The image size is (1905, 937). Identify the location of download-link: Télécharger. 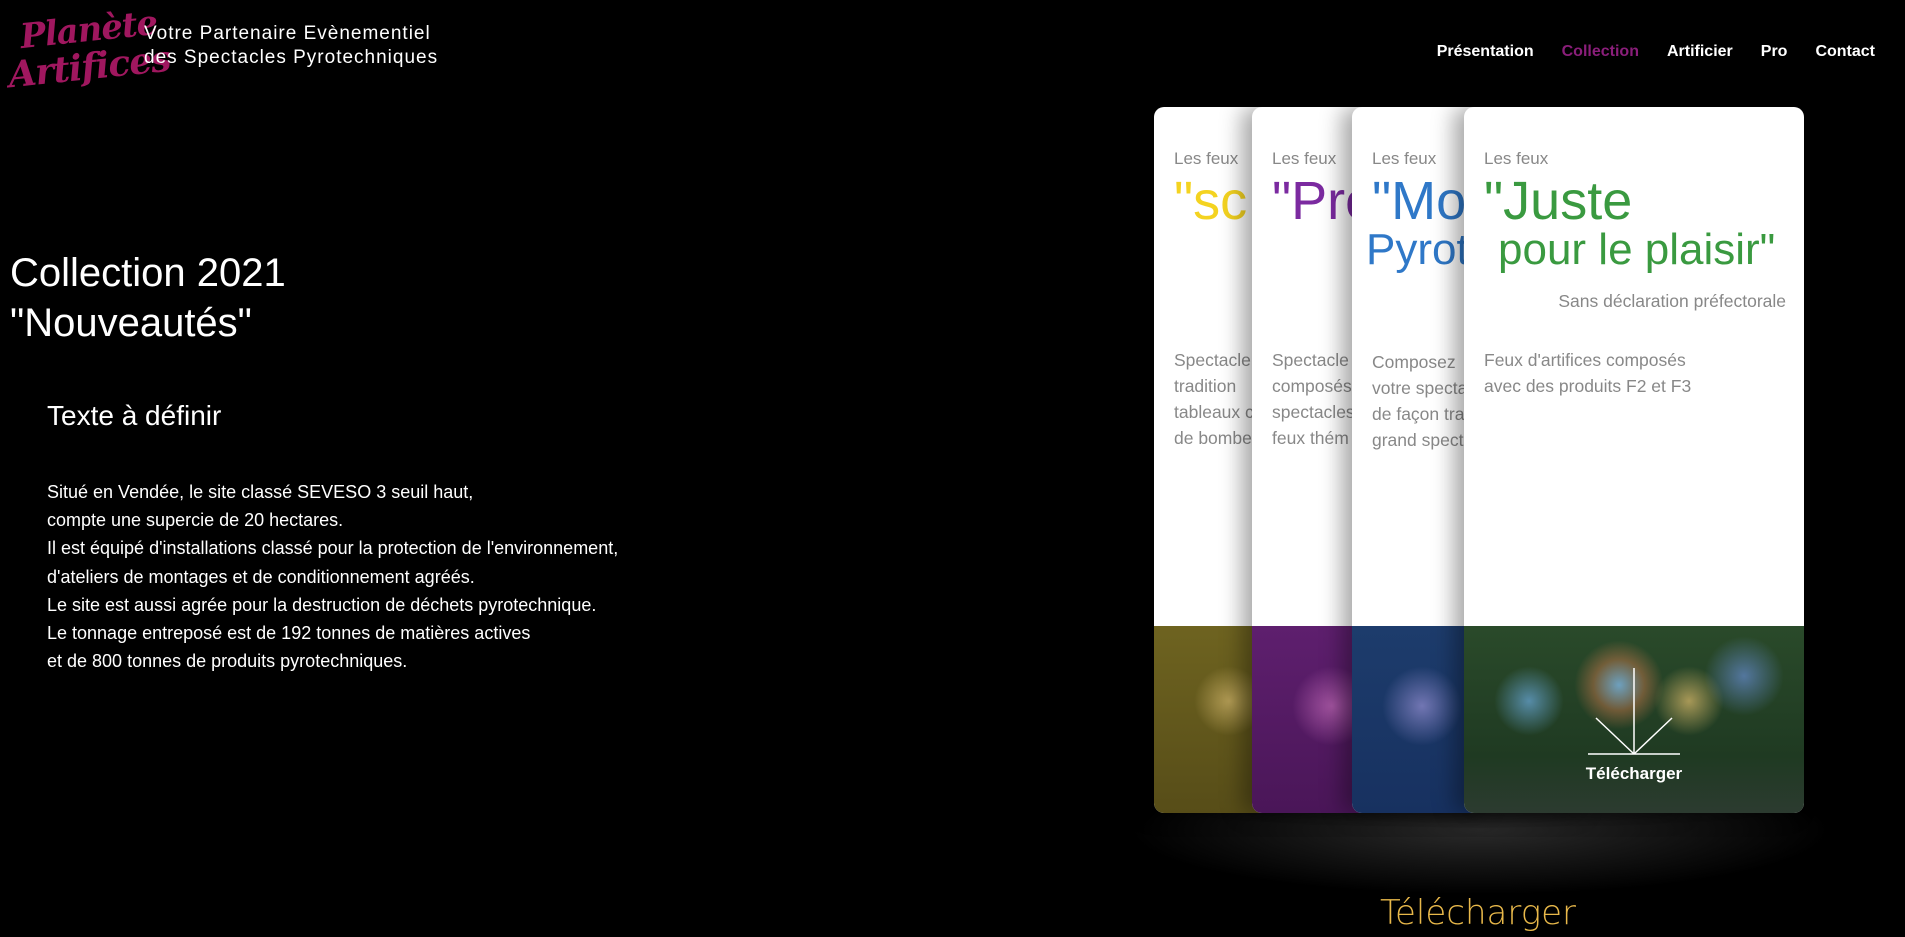
(1478, 913).